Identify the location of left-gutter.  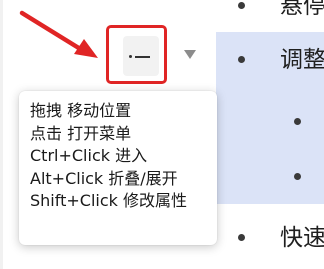
(1, 134).